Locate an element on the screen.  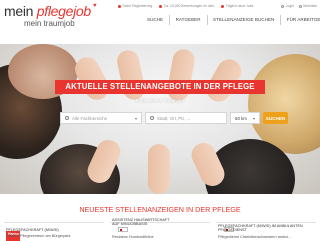
usp-item: Keine Registrierung is located at coordinates (135, 6).